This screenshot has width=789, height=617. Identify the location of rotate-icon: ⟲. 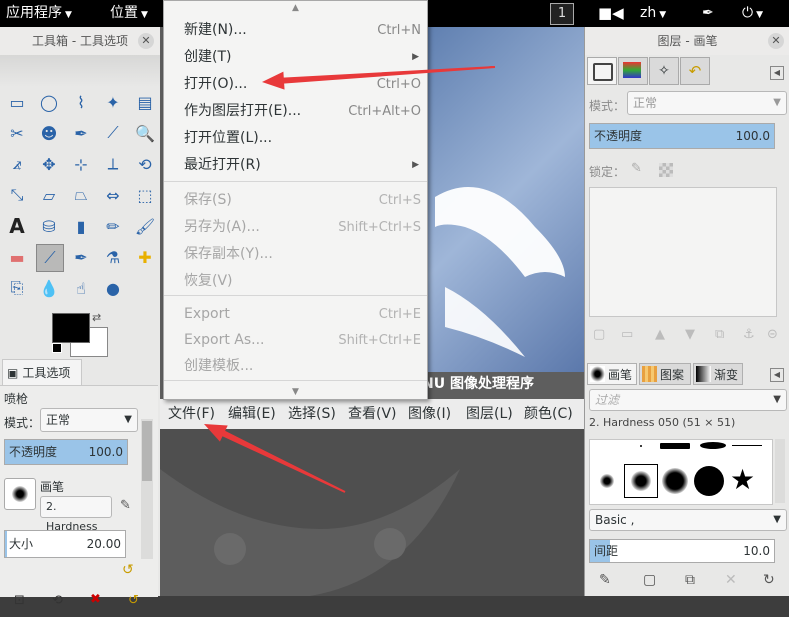
(145, 164).